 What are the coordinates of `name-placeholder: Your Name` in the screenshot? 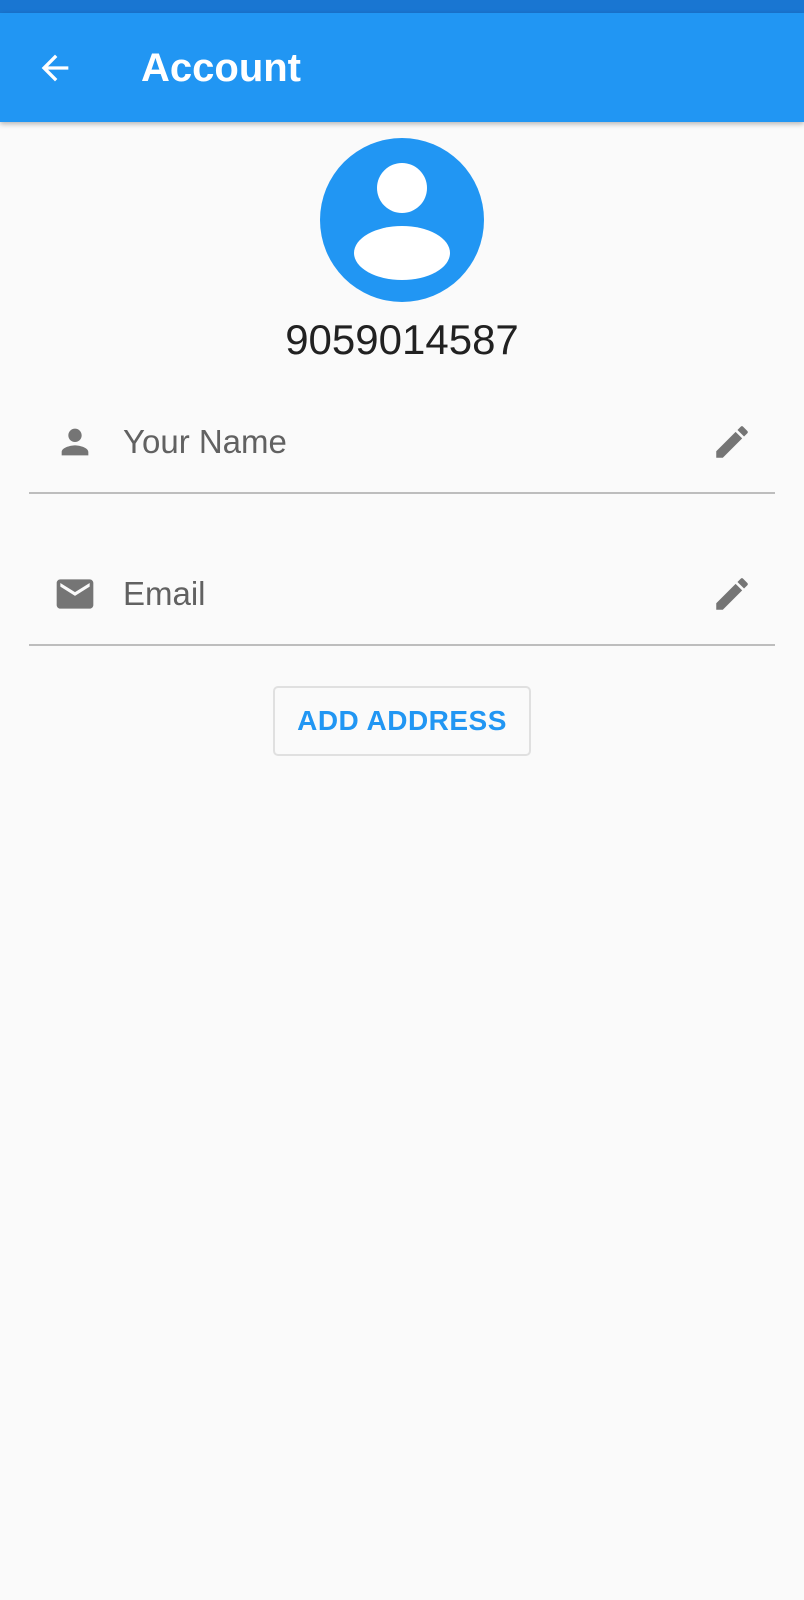 It's located at (205, 441).